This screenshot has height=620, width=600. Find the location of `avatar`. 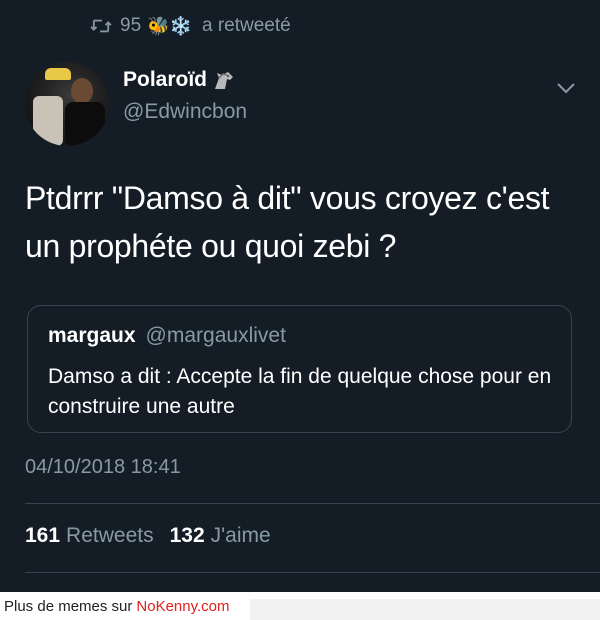

avatar is located at coordinates (67, 104).